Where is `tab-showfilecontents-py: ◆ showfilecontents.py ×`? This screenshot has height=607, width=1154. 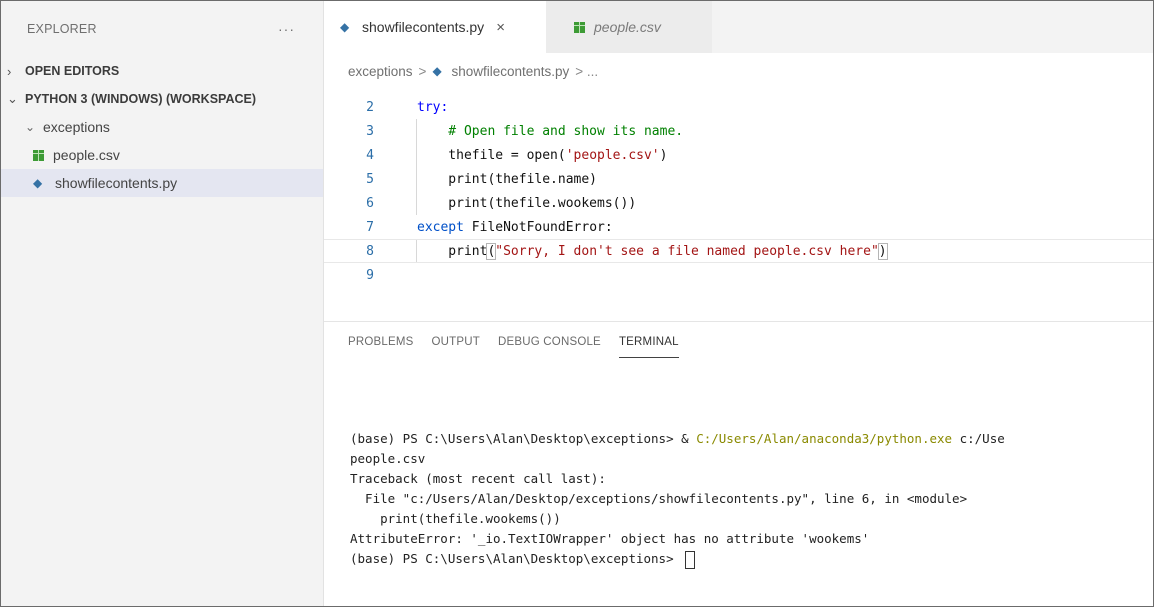
tab-showfilecontents-py: ◆ showfilecontents.py × is located at coordinates (435, 27).